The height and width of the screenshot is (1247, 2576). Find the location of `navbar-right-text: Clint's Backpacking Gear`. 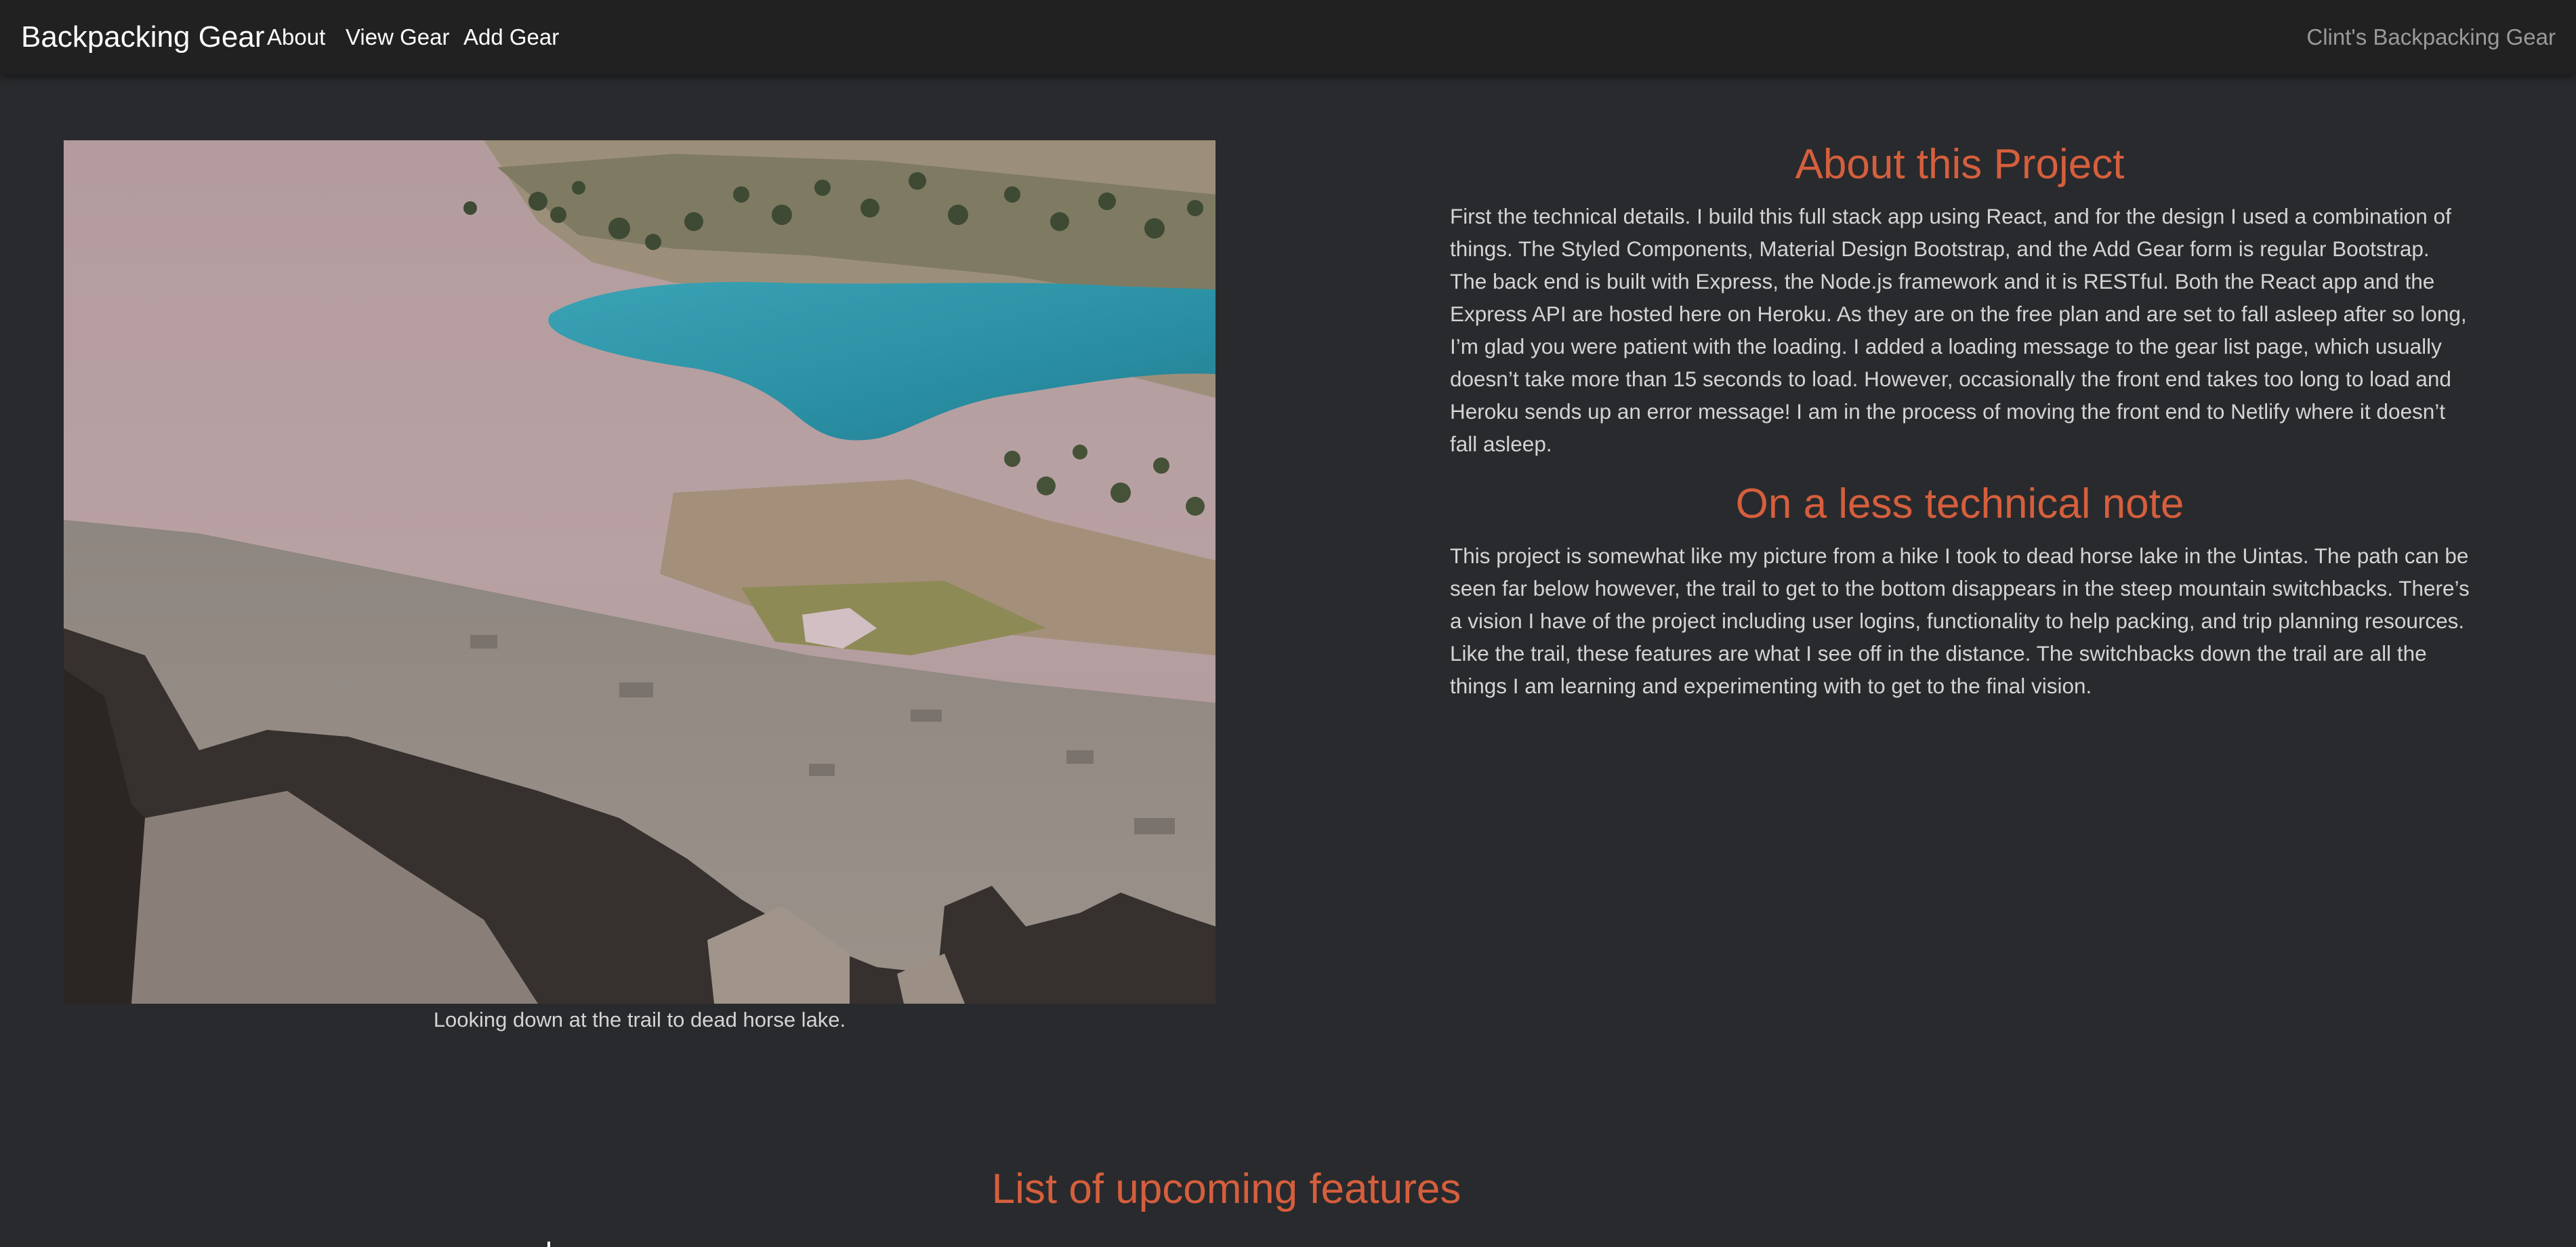

navbar-right-text: Clint's Backpacking Gear is located at coordinates (2431, 36).